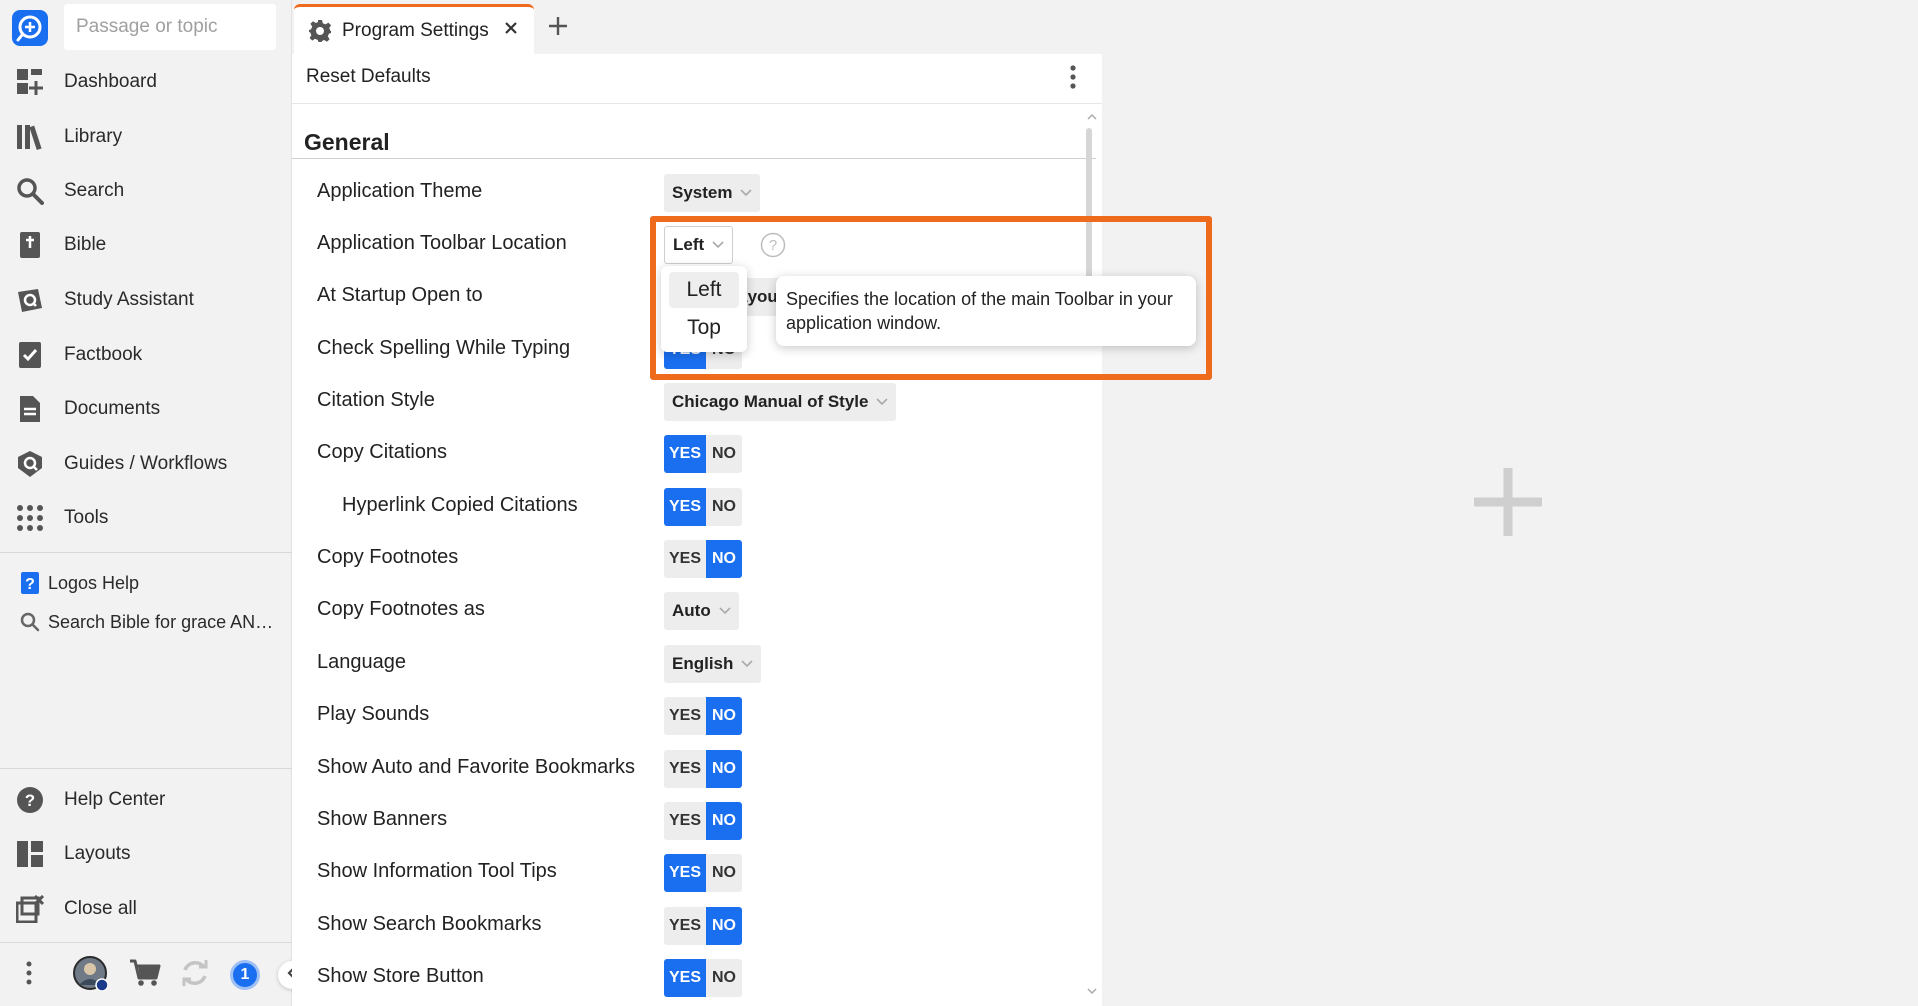  Describe the element at coordinates (30, 137) in the screenshot. I see `library-icon` at that location.